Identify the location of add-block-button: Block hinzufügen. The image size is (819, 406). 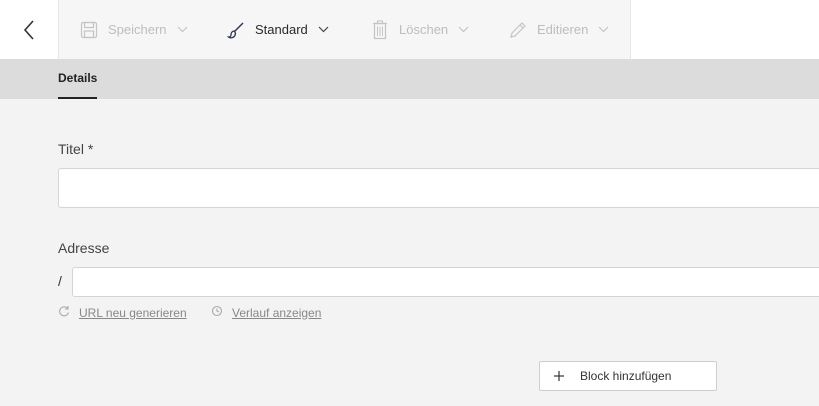
(628, 376).